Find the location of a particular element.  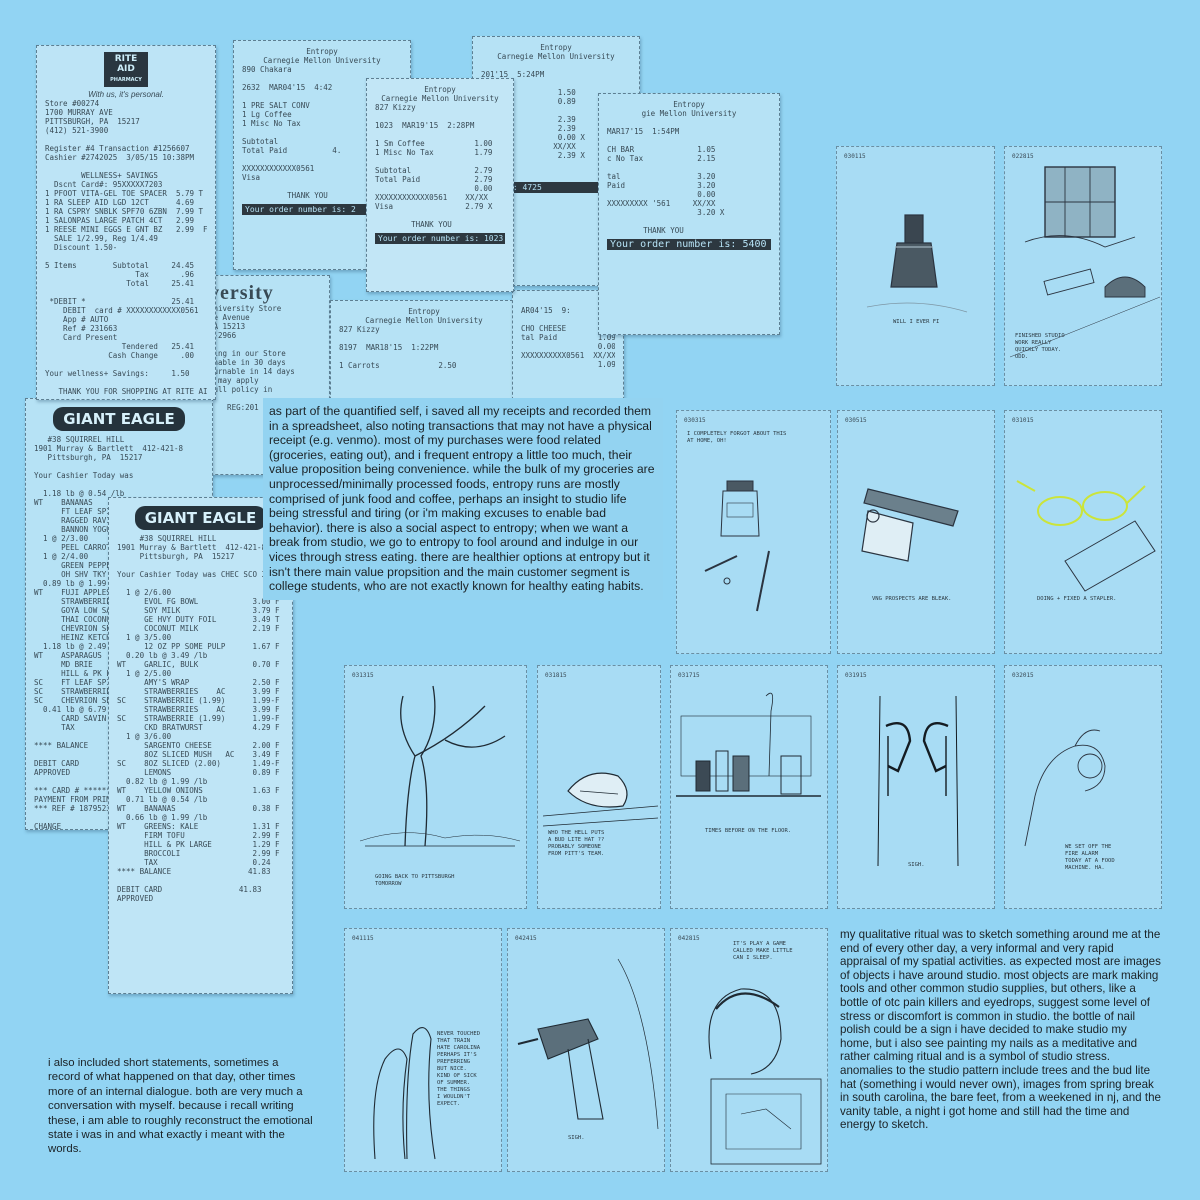

rite-aid-logo-sub: PHARMACY is located at coordinates (126, 80).